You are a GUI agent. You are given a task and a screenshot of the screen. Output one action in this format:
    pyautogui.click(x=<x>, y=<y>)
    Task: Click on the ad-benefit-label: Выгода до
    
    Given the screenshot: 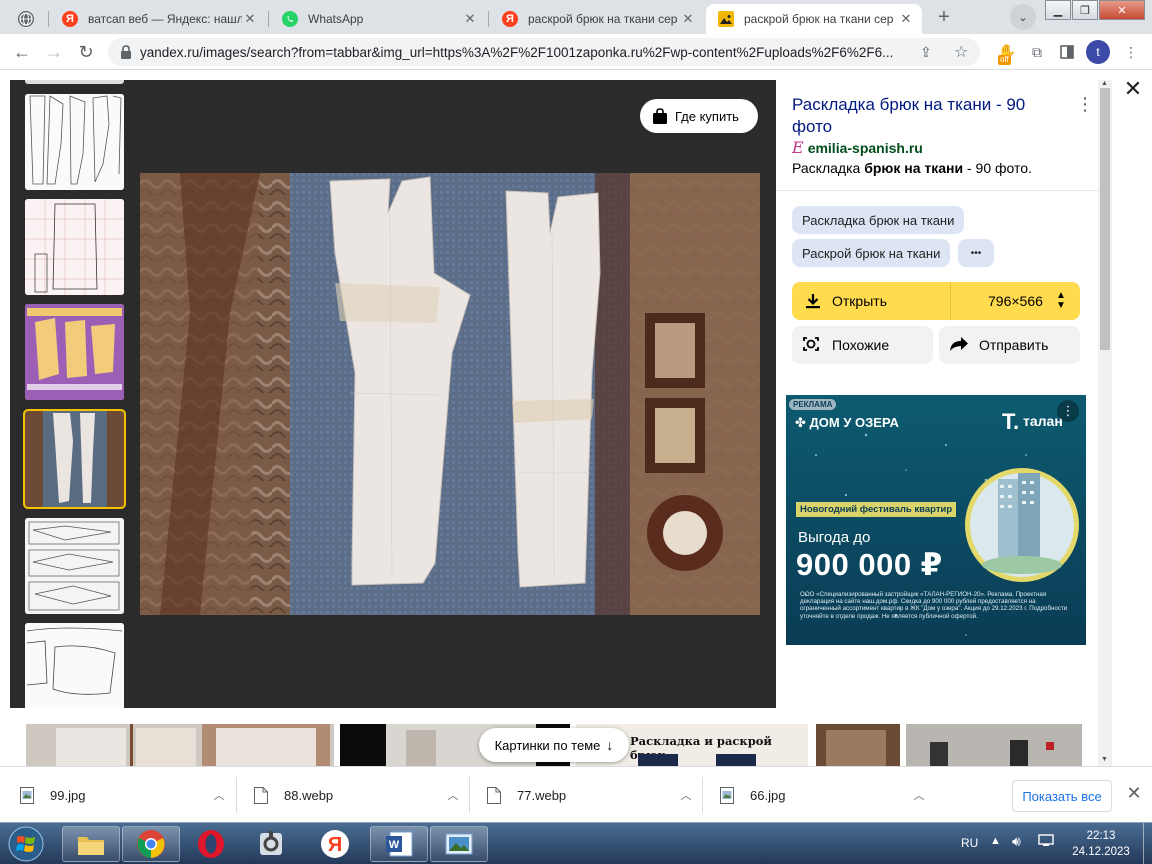 What is the action you would take?
    pyautogui.click(x=834, y=537)
    